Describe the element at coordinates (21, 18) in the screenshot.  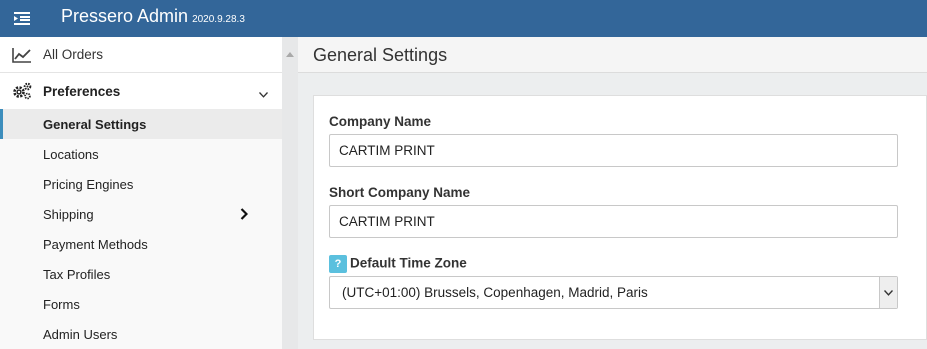
I see `menu-toggle-icon` at that location.